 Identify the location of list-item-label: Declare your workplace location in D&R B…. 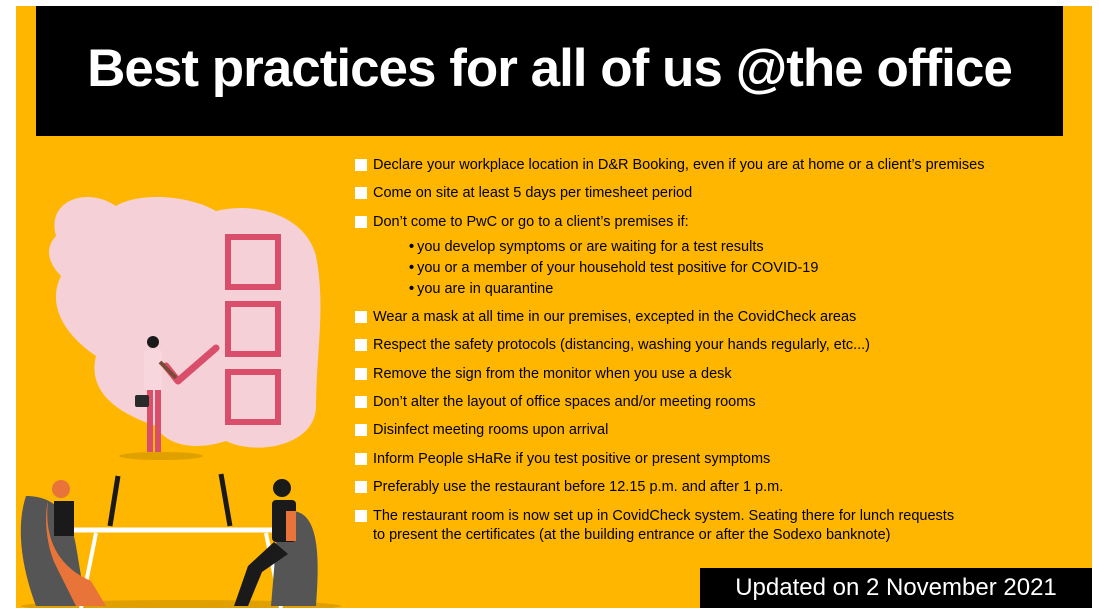
(679, 165).